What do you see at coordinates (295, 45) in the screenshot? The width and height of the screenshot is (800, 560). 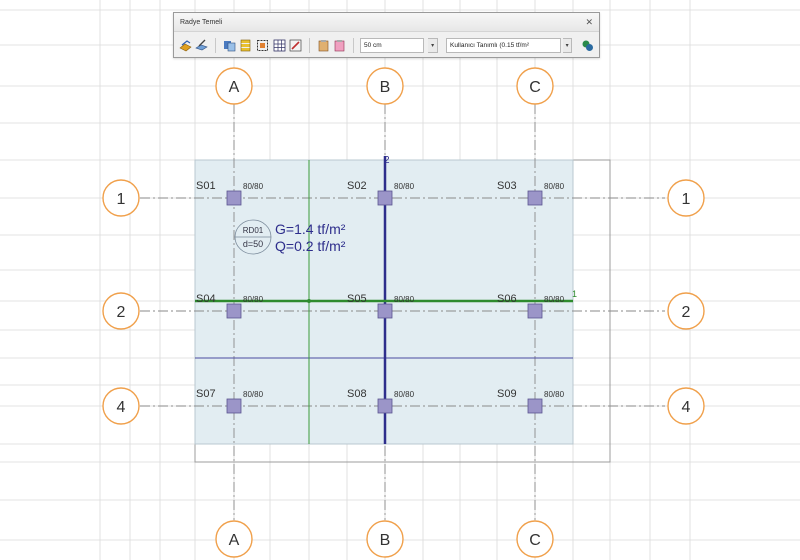 I see `paint-icon` at bounding box center [295, 45].